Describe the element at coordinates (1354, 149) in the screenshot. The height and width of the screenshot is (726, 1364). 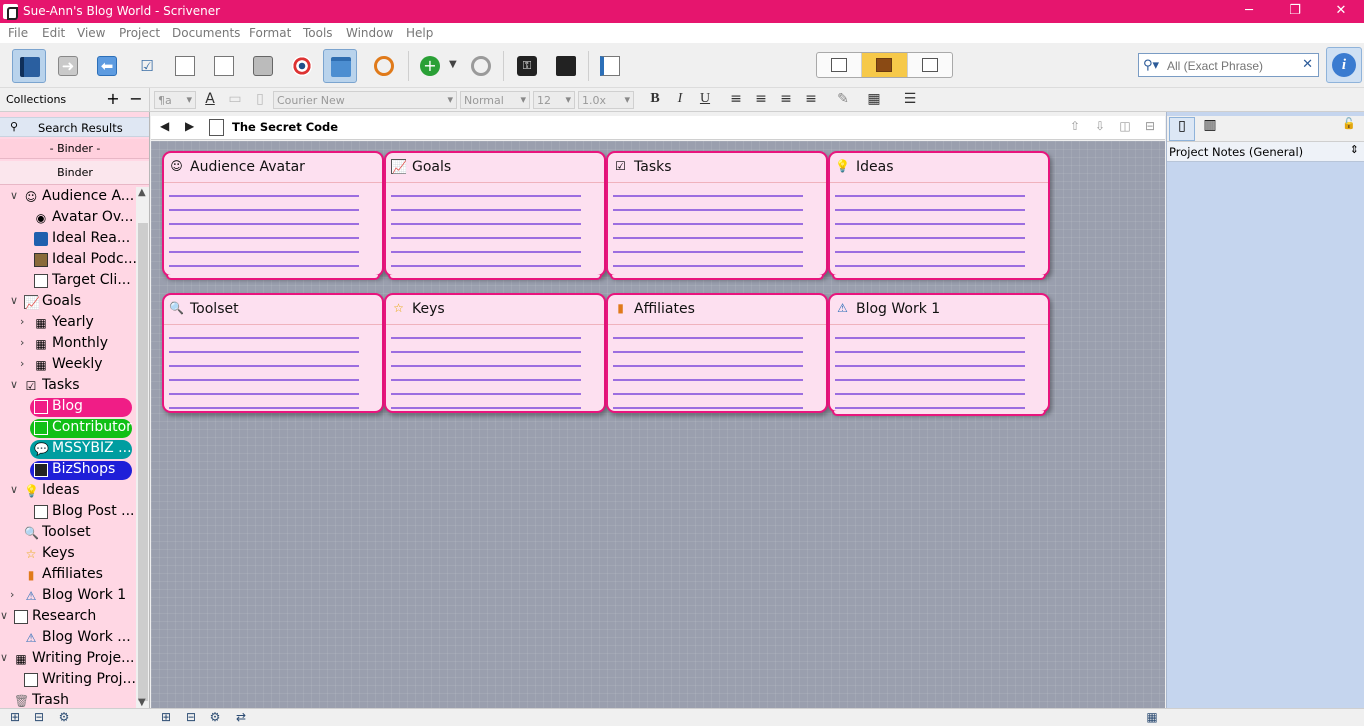
I see `updown-icon: ⇕` at that location.